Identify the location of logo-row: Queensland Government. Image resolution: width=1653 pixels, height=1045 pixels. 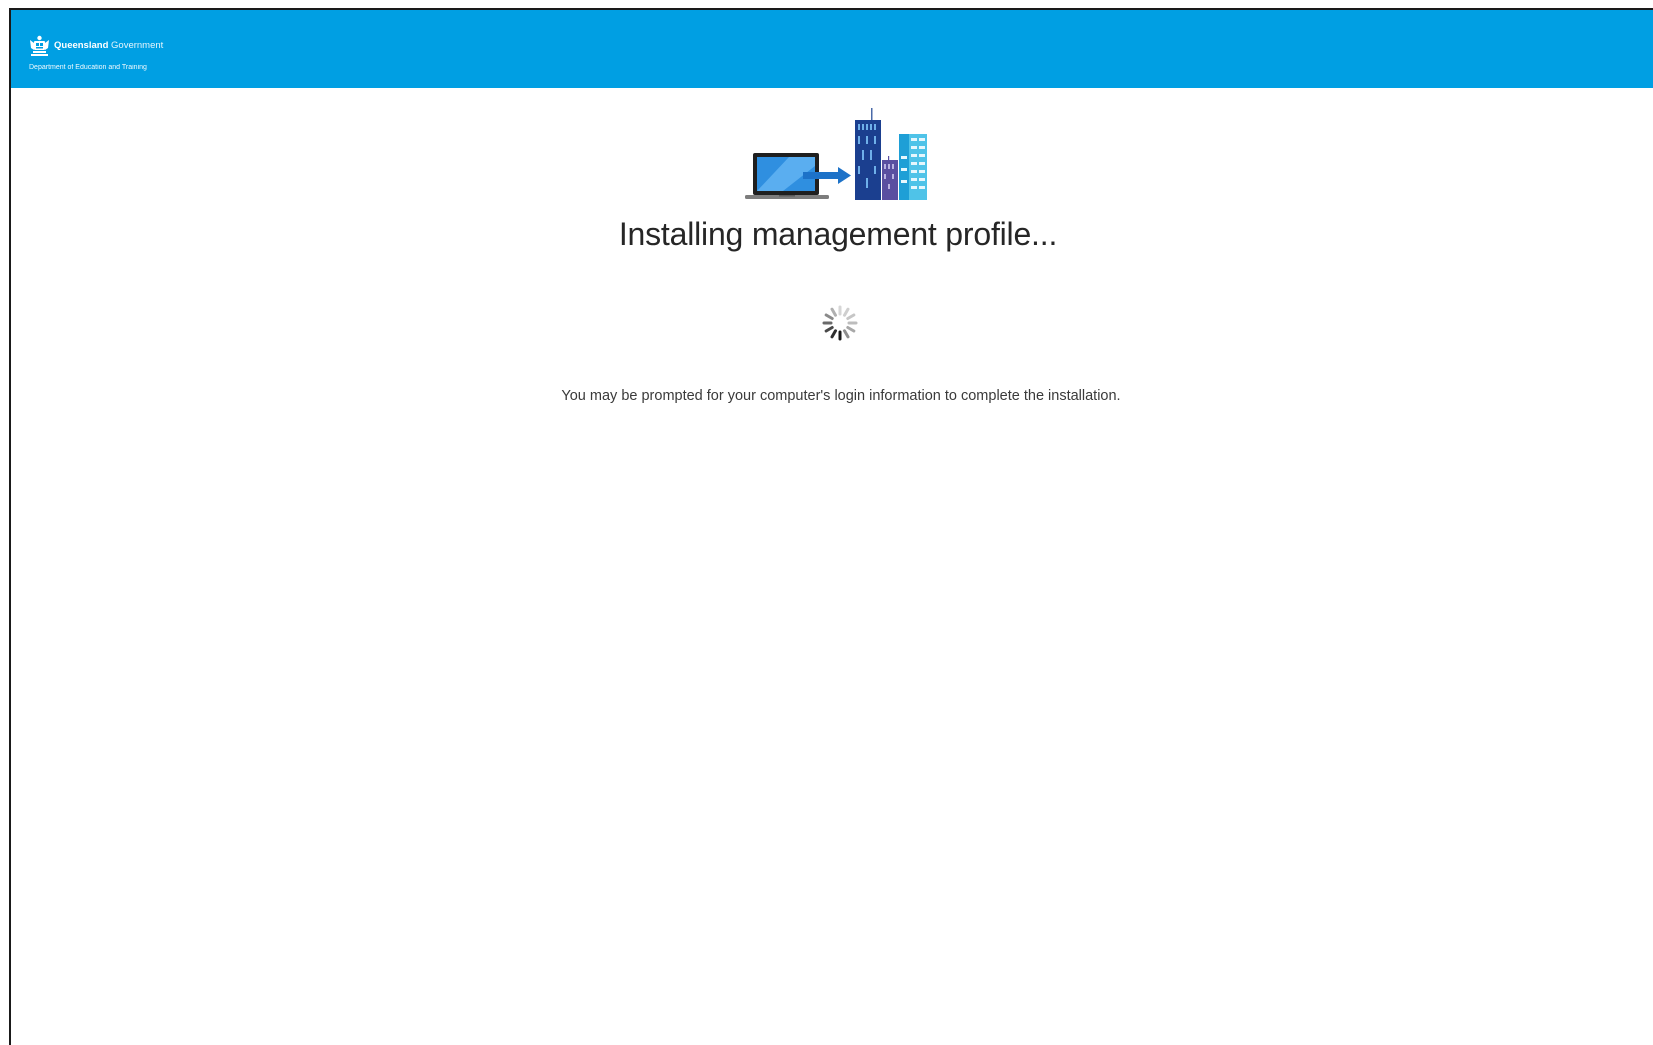
(95, 46).